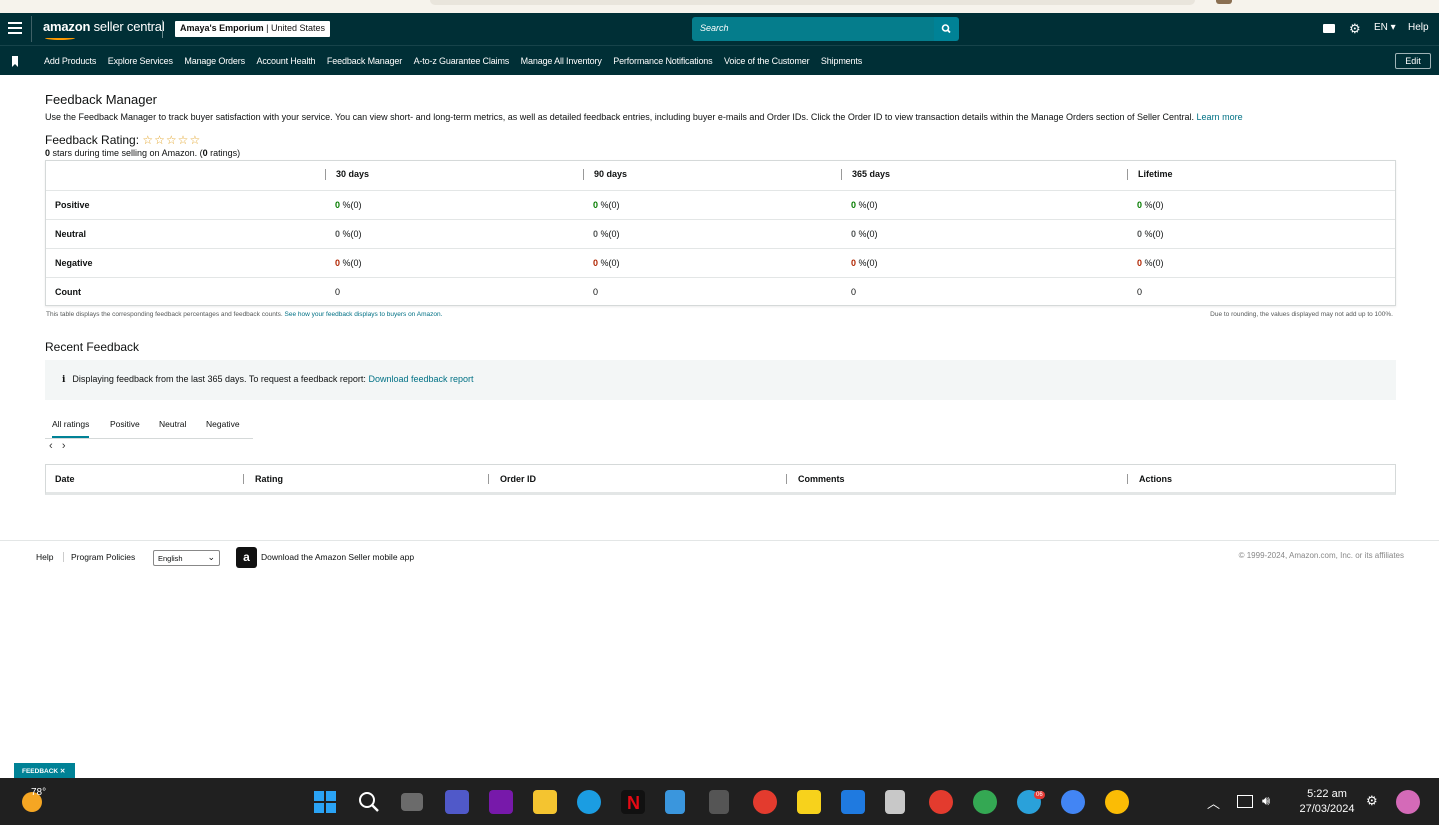  Describe the element at coordinates (44, 557) in the screenshot. I see `footer-help-link: Help` at that location.